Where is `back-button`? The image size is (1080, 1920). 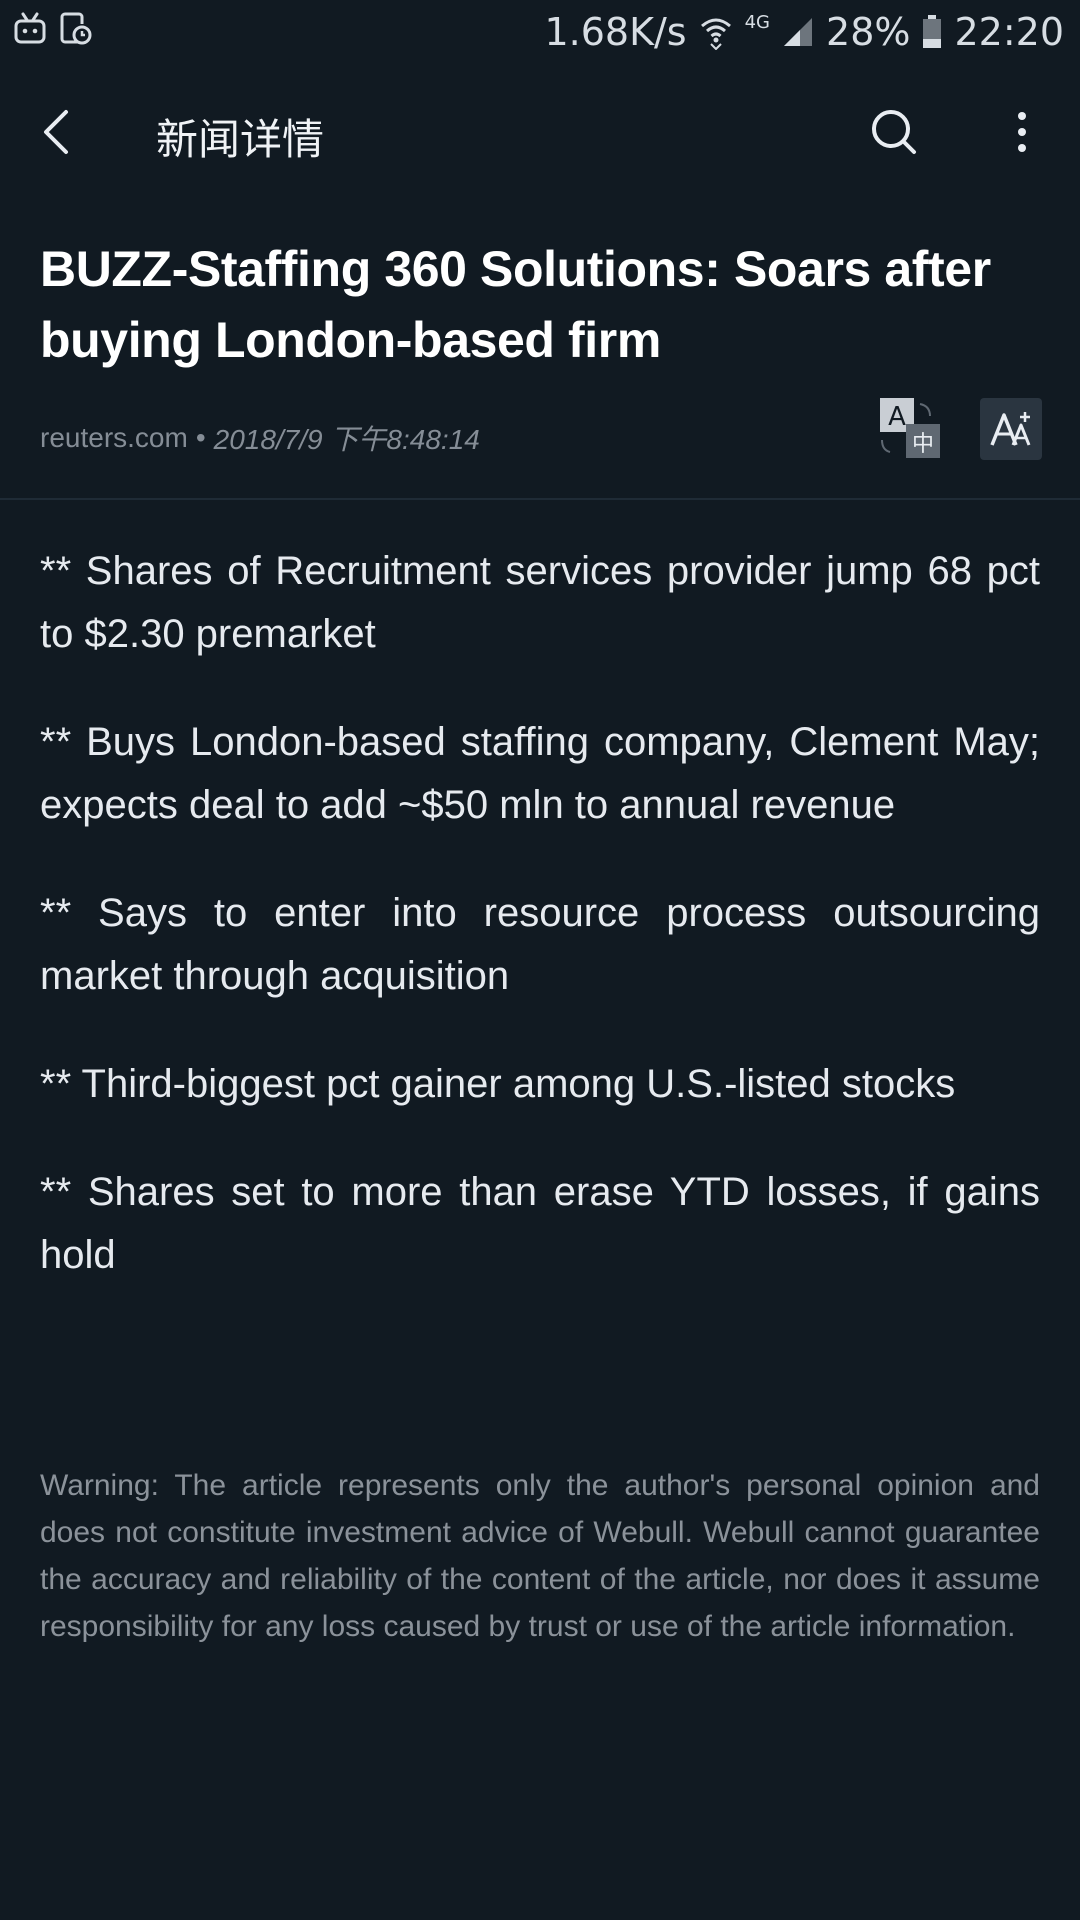 back-button is located at coordinates (56, 132).